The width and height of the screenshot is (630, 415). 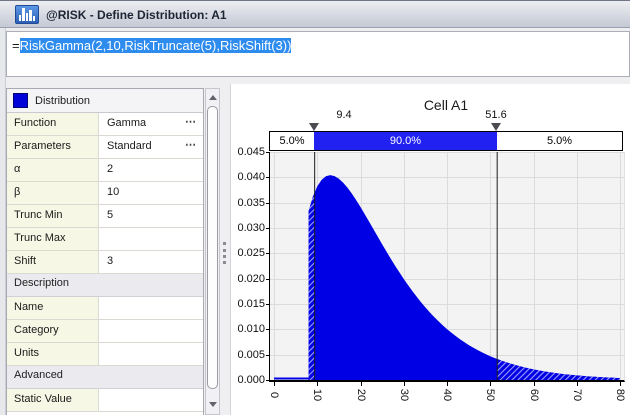 I want to click on x-axis-tick-label: 50, so click(x=490, y=395).